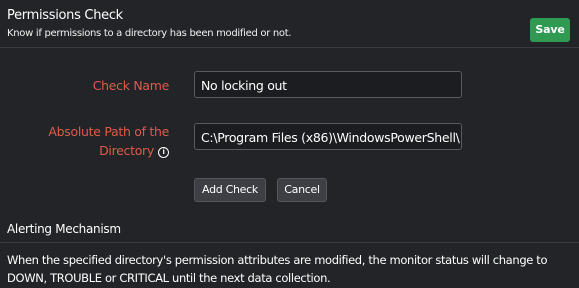  I want to click on add-check-button: Add Check, so click(230, 190).